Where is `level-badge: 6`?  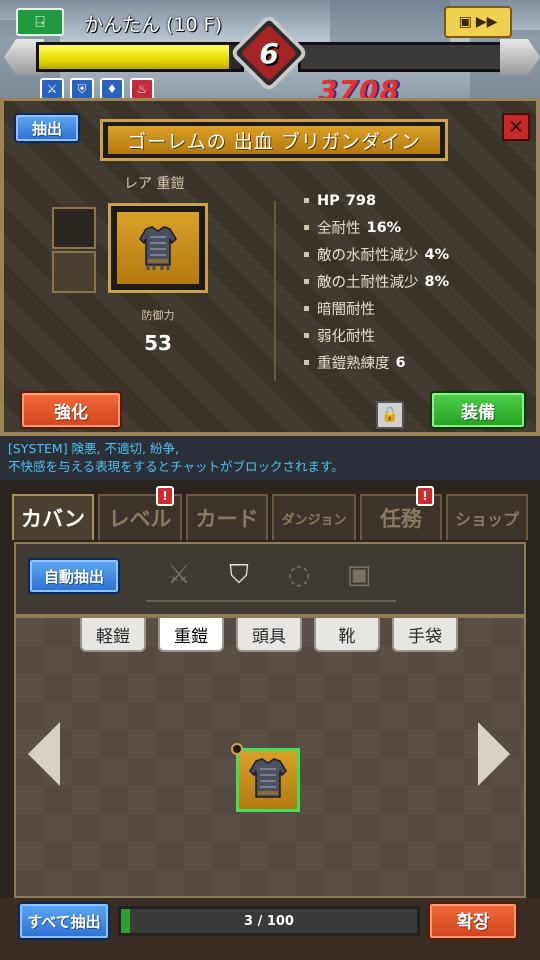 level-badge: 6 is located at coordinates (269, 53).